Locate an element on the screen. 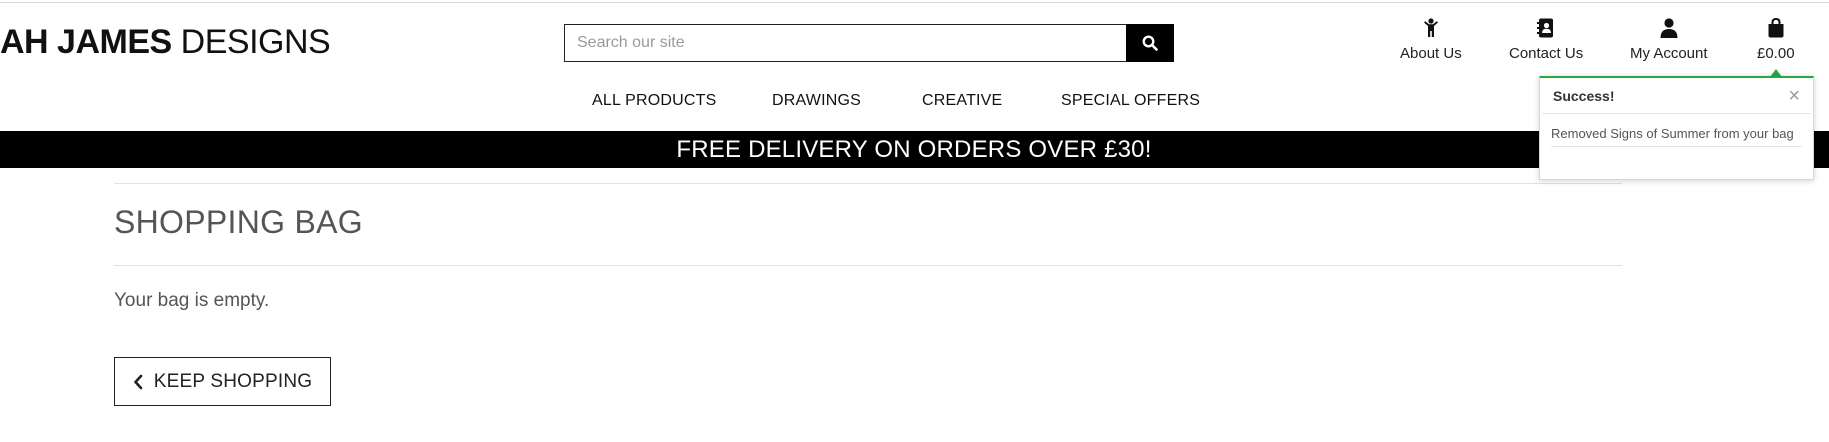 The image size is (1829, 442). person-icon is located at coordinates (1430, 27).